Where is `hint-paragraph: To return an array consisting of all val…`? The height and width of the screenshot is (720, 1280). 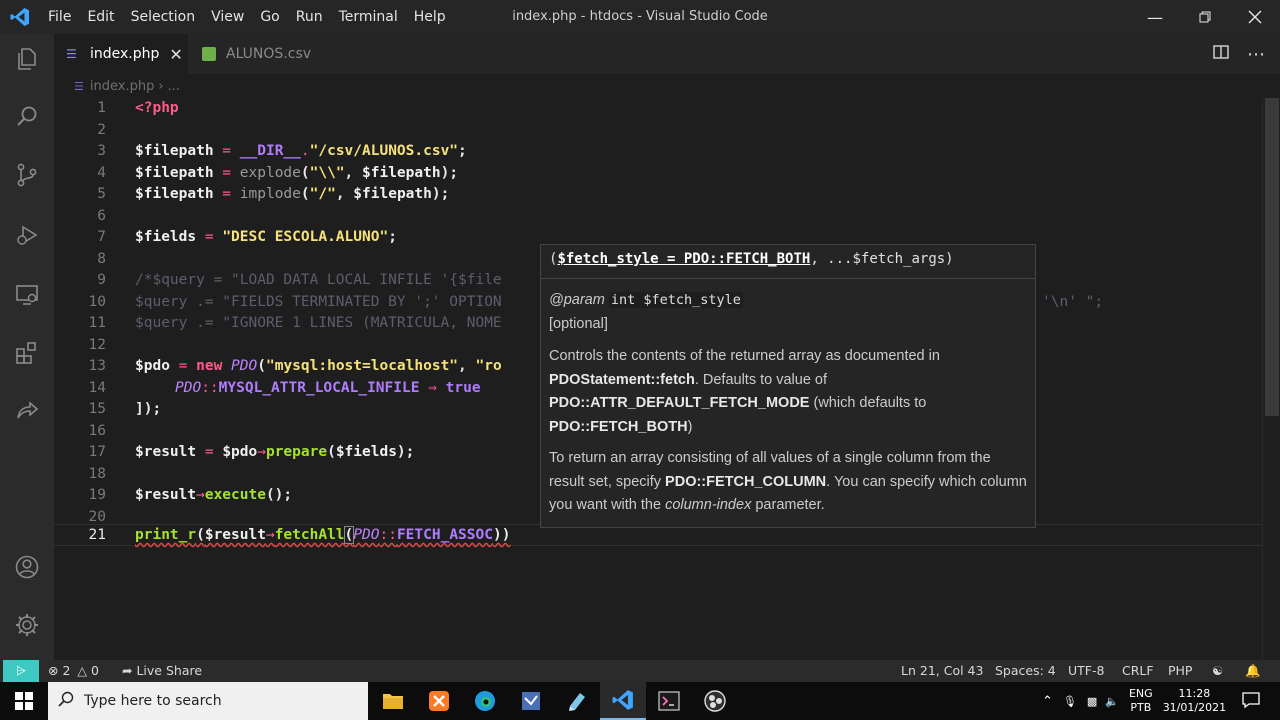
hint-paragraph: To return an array consisting of all val… is located at coordinates (788, 481).